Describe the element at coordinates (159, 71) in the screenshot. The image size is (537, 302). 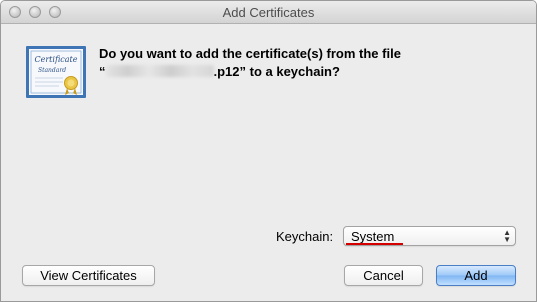
I see `redacted-filename` at that location.